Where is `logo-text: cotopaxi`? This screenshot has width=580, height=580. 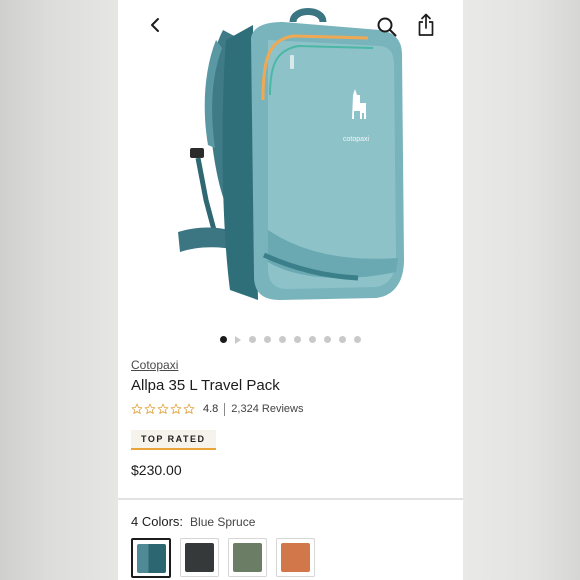 logo-text: cotopaxi is located at coordinates (356, 139).